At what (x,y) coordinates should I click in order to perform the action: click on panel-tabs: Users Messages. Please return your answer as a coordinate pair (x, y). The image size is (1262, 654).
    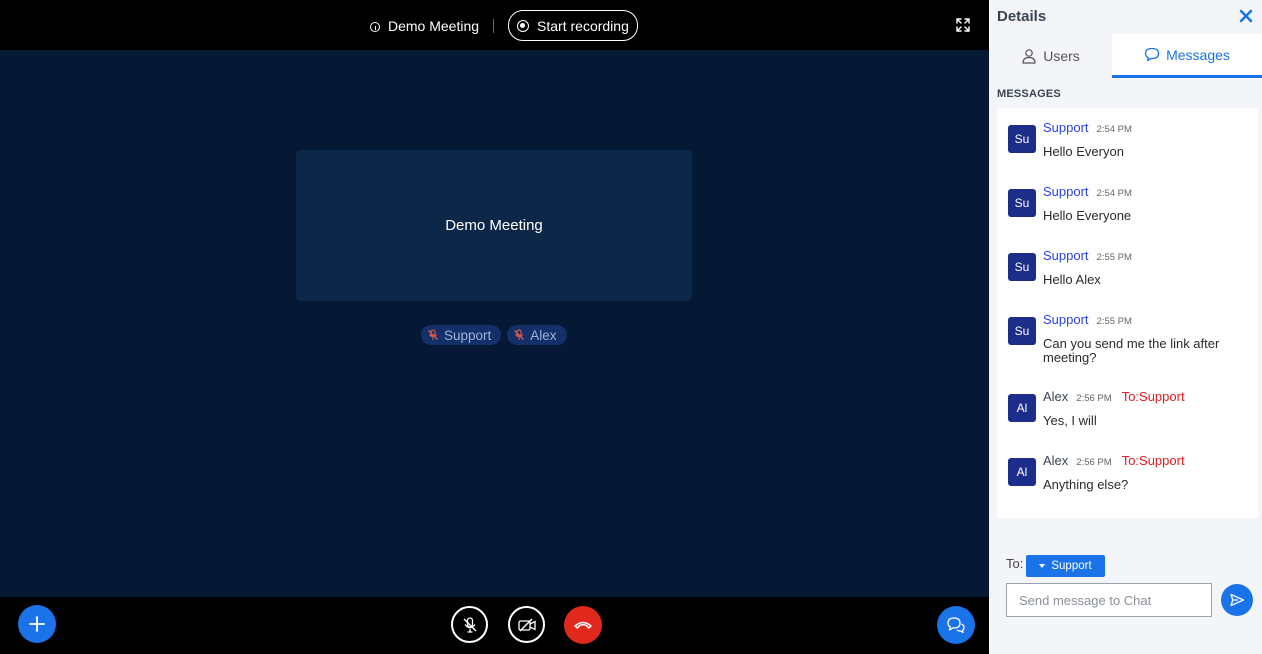
    Looking at the image, I should click on (1125, 56).